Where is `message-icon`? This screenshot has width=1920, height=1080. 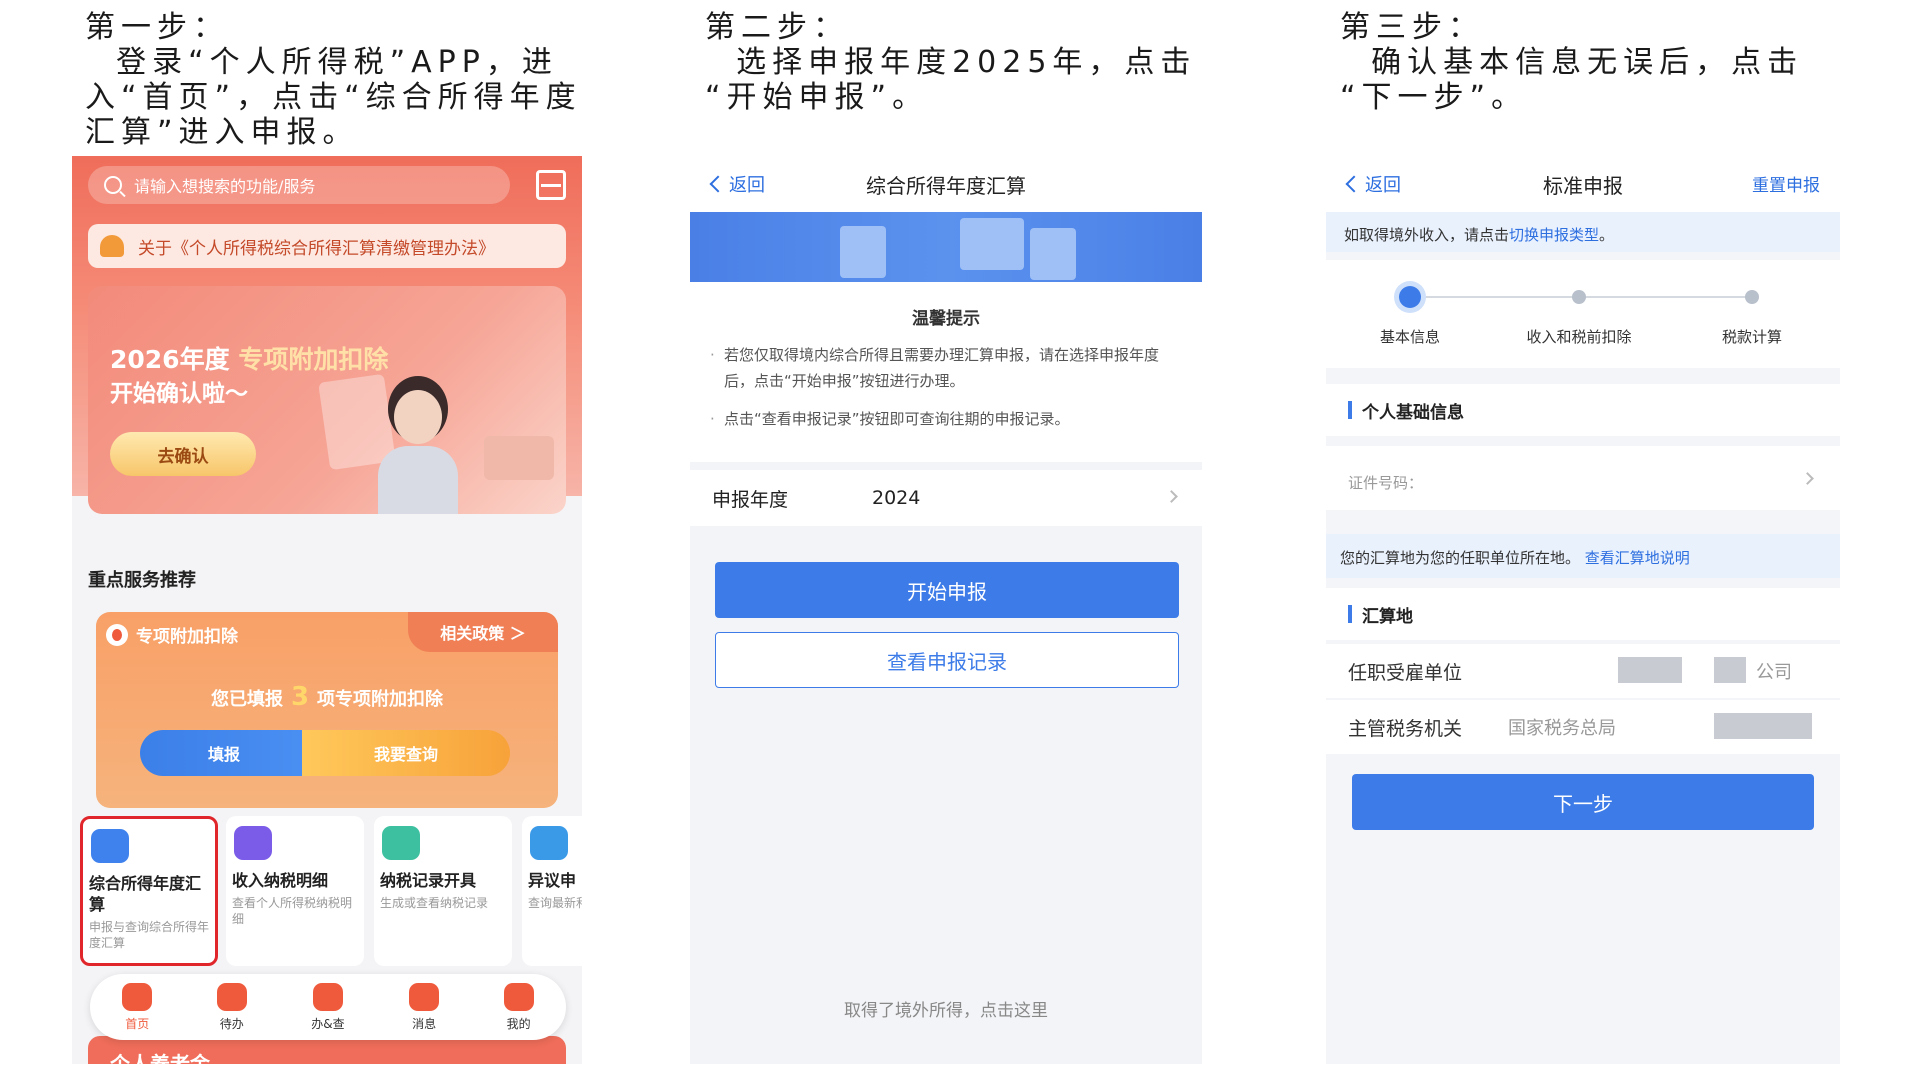 message-icon is located at coordinates (424, 996).